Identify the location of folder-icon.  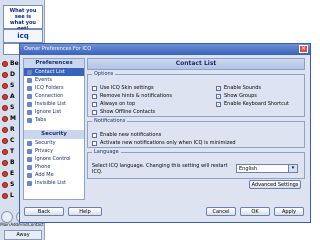
(29, 88).